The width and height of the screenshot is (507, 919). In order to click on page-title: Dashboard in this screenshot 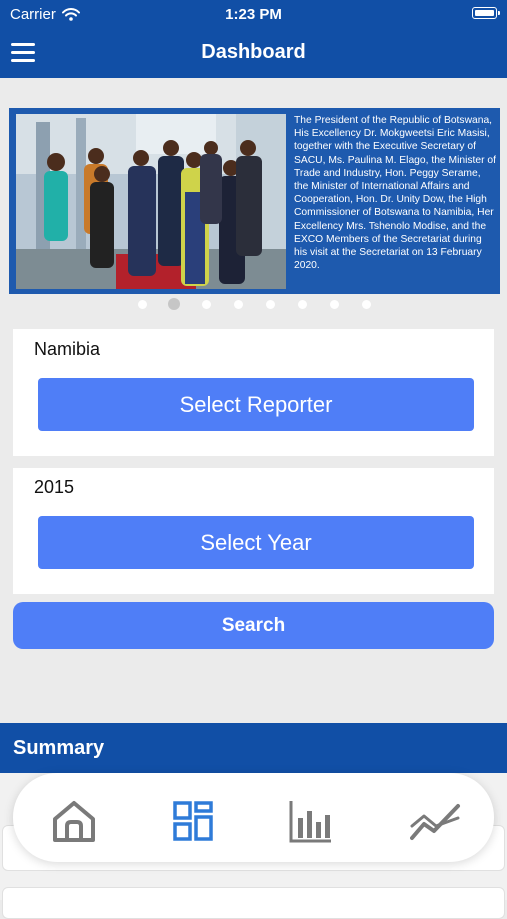, I will do `click(253, 52)`.